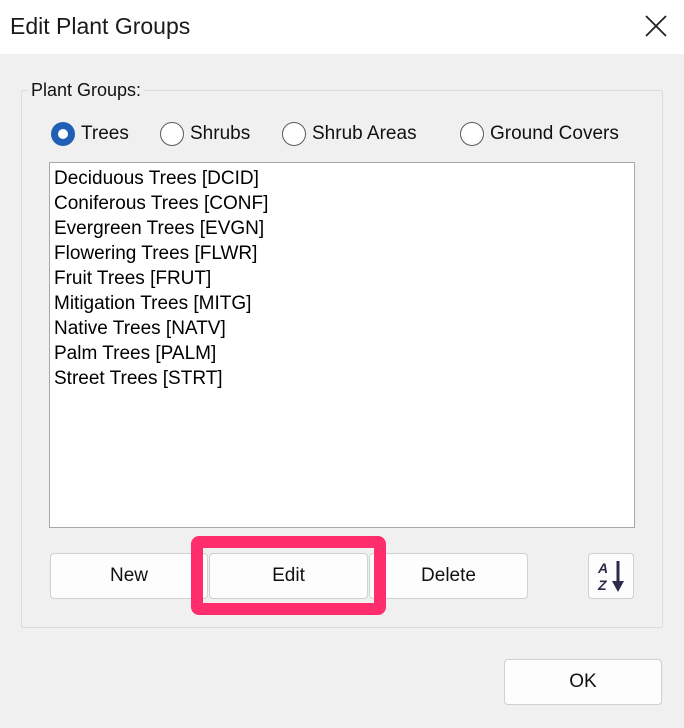  I want to click on ok-button: OK, so click(583, 682).